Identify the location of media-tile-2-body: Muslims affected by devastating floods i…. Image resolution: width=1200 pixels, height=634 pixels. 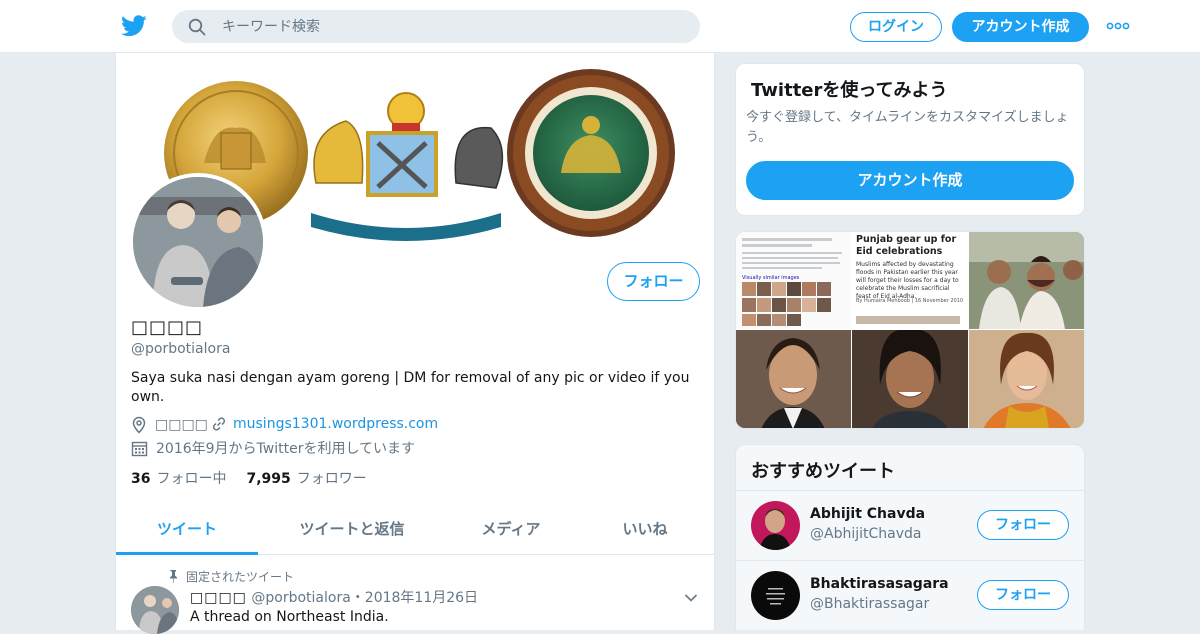
(907, 280).